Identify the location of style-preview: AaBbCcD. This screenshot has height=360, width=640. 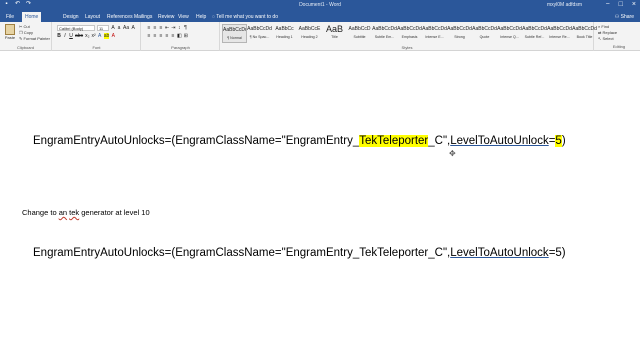
(359, 29).